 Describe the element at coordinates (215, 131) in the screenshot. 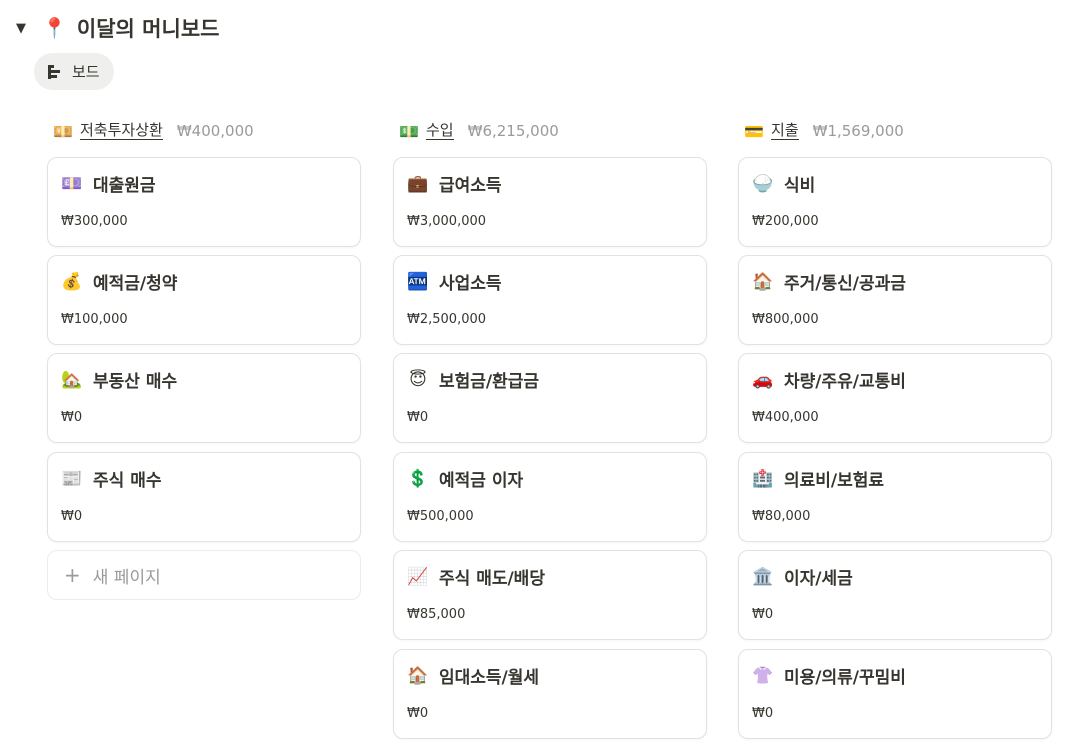

I see `column-total: ₩400,000` at that location.